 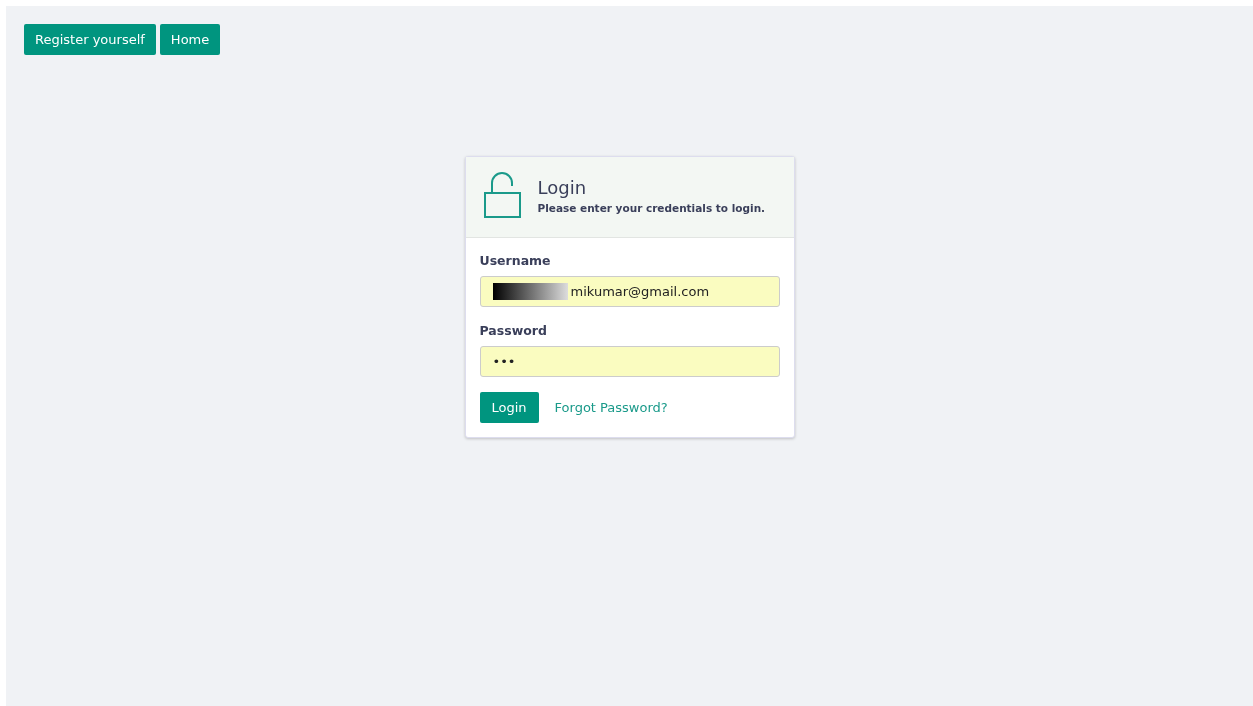 I want to click on register-button: Register yourself, so click(x=90, y=39).